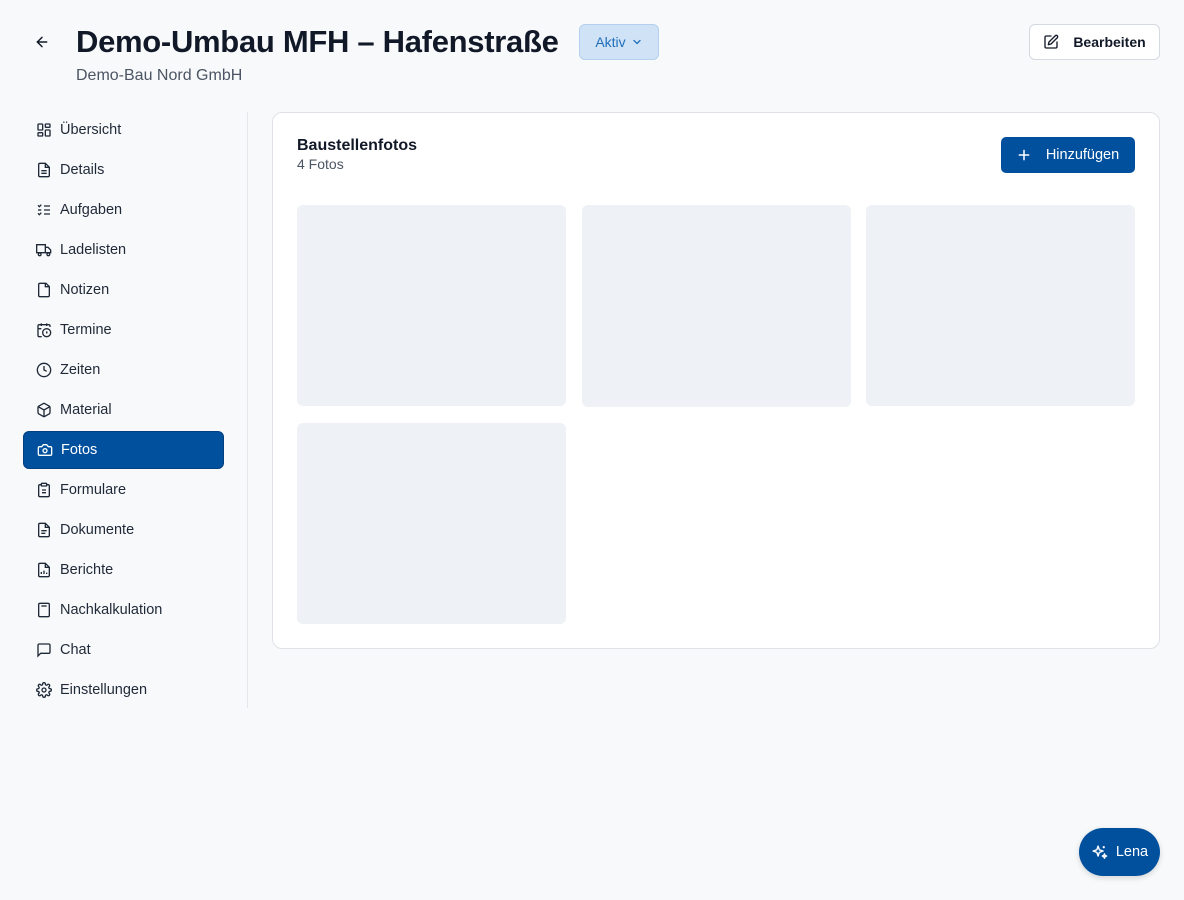  Describe the element at coordinates (123, 330) in the screenshot. I see `sidebar-item-termine: Termine` at that location.